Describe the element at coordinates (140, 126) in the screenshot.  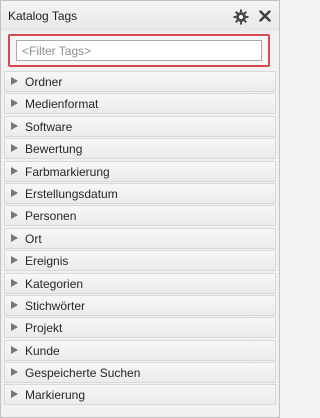
I see `tag-category-row: Software` at that location.